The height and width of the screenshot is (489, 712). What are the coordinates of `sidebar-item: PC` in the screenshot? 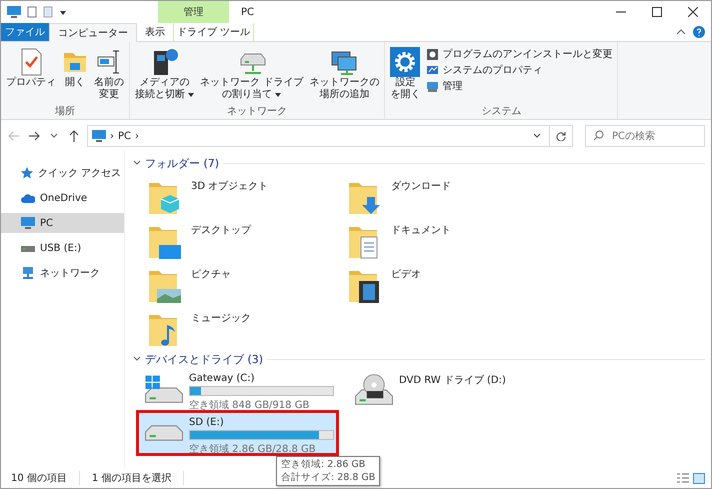 It's located at (62, 223).